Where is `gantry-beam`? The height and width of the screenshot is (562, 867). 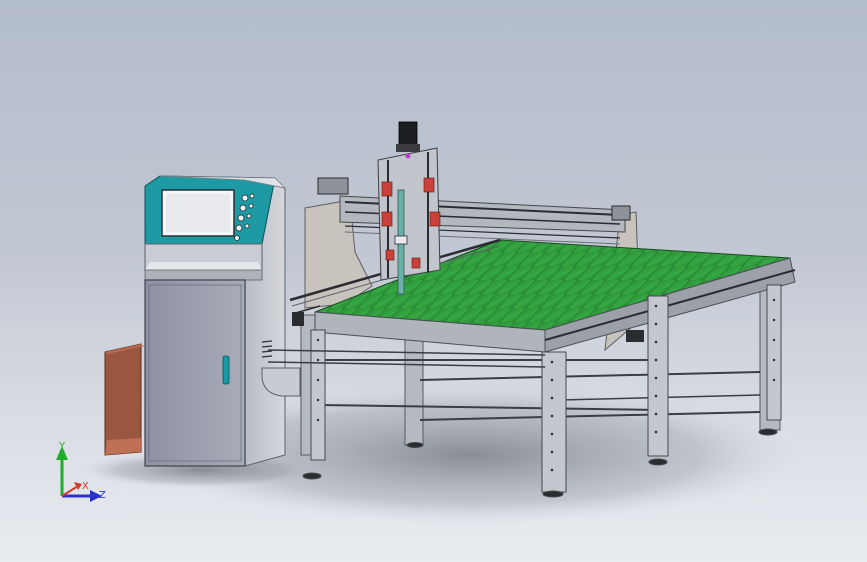 gantry-beam is located at coordinates (474, 211).